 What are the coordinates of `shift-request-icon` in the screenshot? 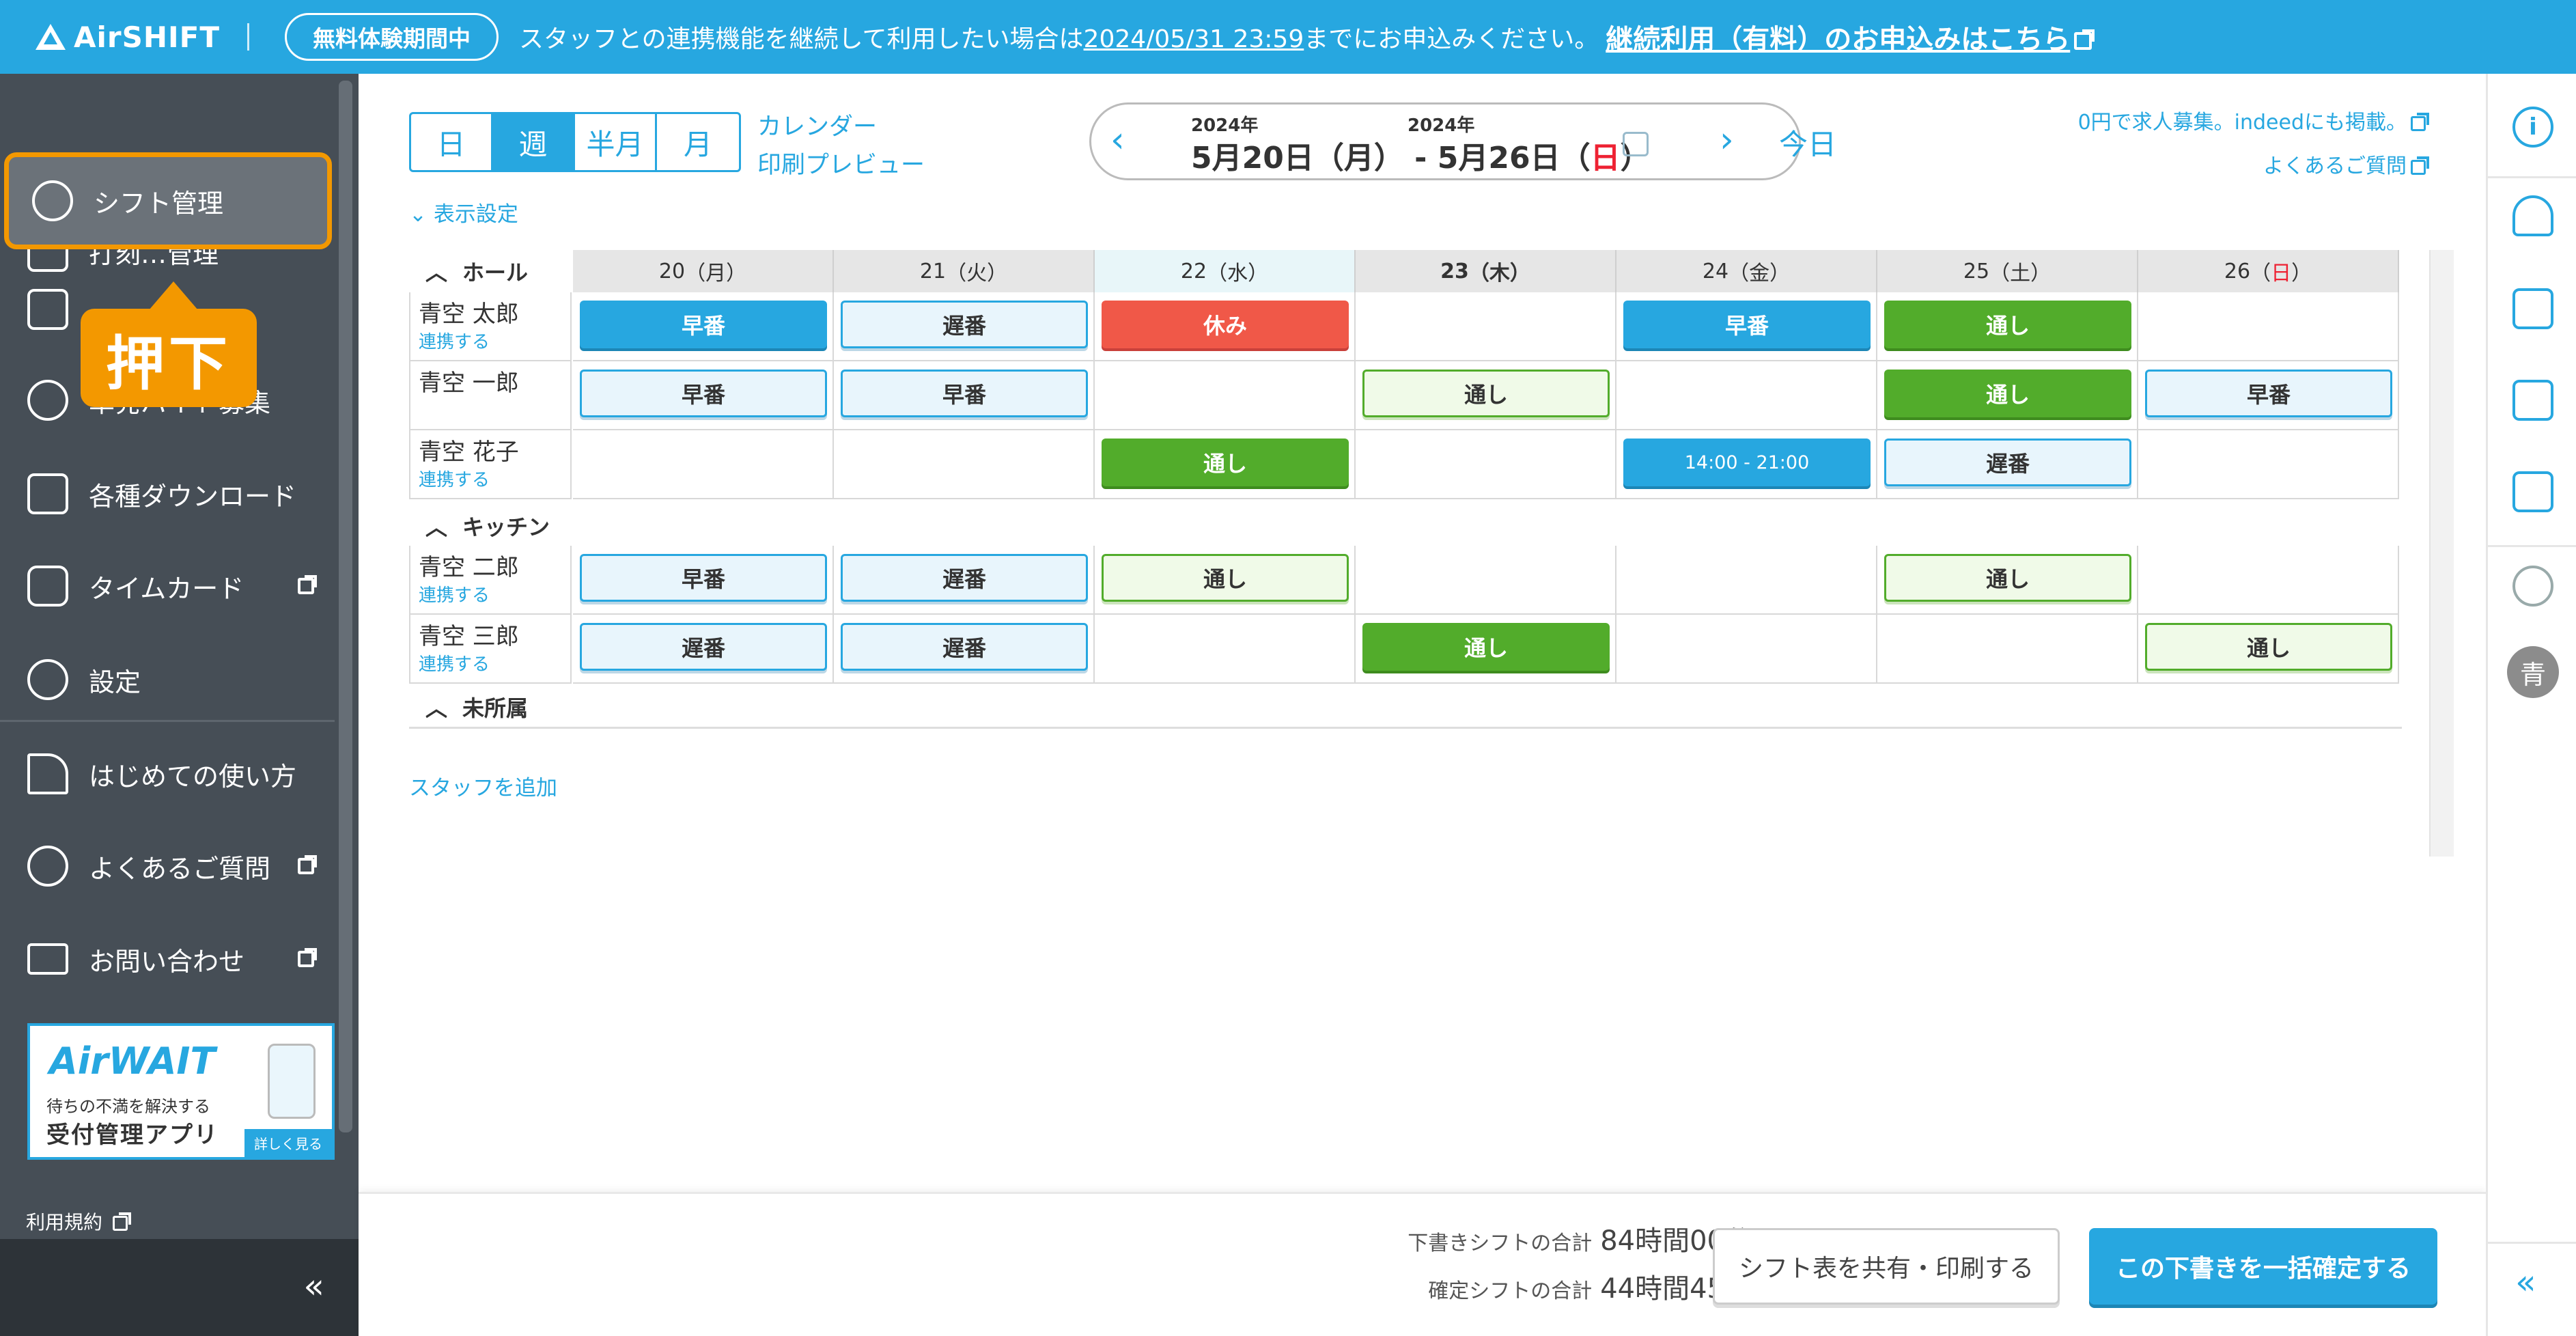 It's located at (2532, 308).